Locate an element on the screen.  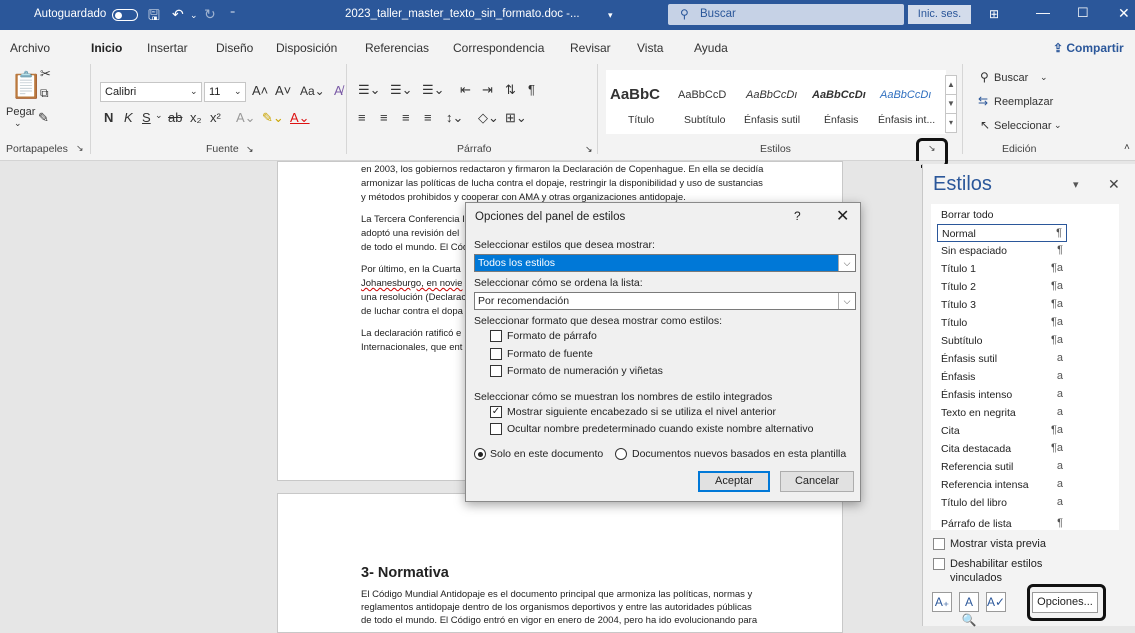
sort-icon: ⇅ is located at coordinates (510, 90).